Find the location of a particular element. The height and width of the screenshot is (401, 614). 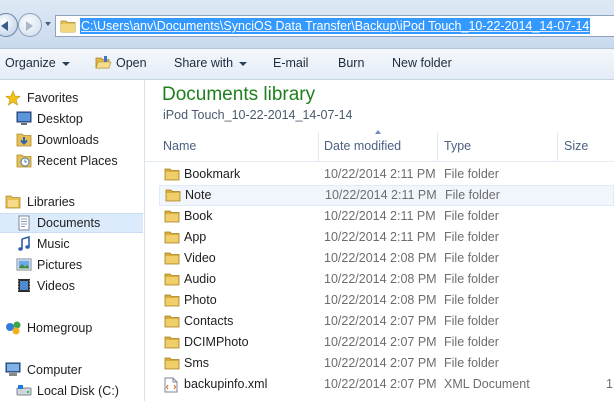

organize-button: Organize is located at coordinates (37, 64).